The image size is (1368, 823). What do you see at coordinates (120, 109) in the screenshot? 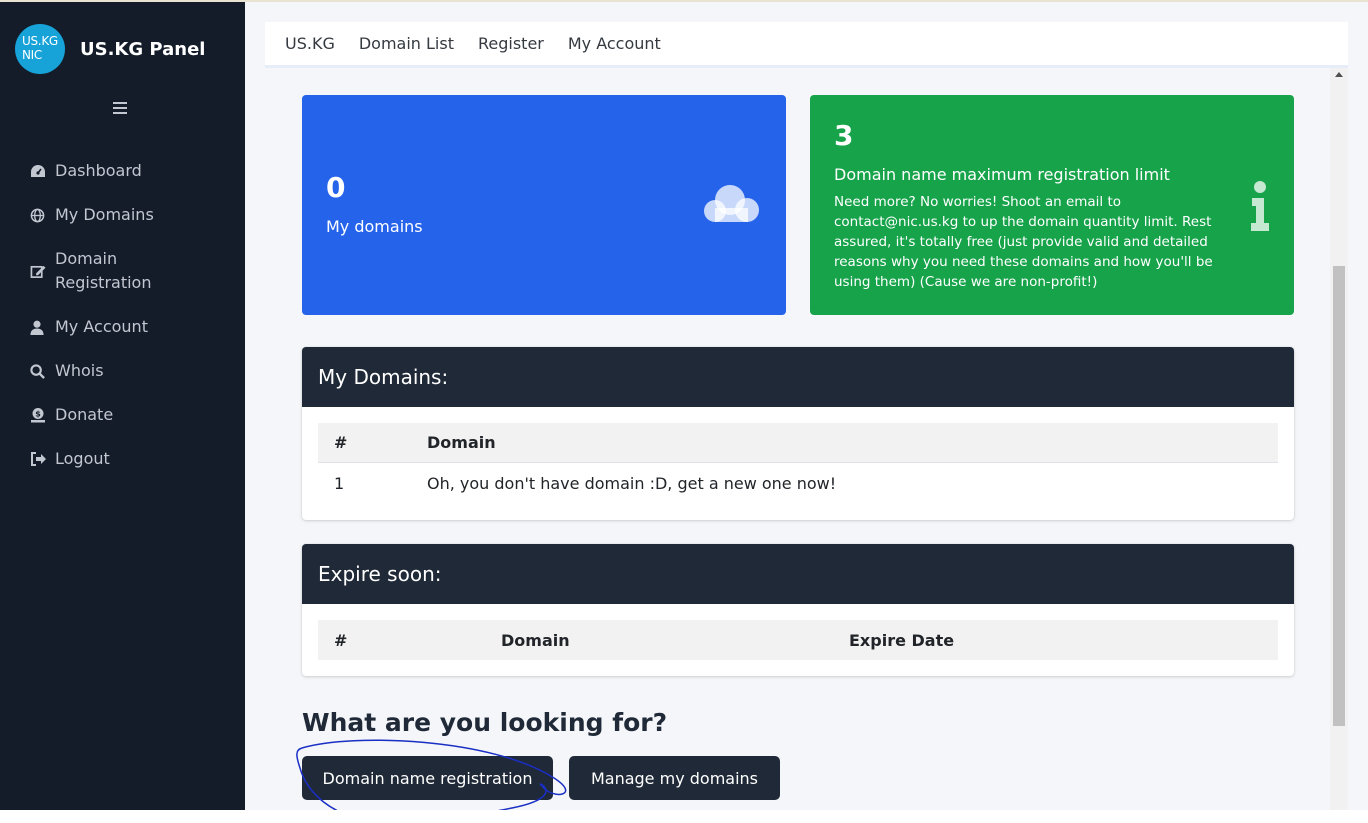
I see `hamburger-icon` at bounding box center [120, 109].